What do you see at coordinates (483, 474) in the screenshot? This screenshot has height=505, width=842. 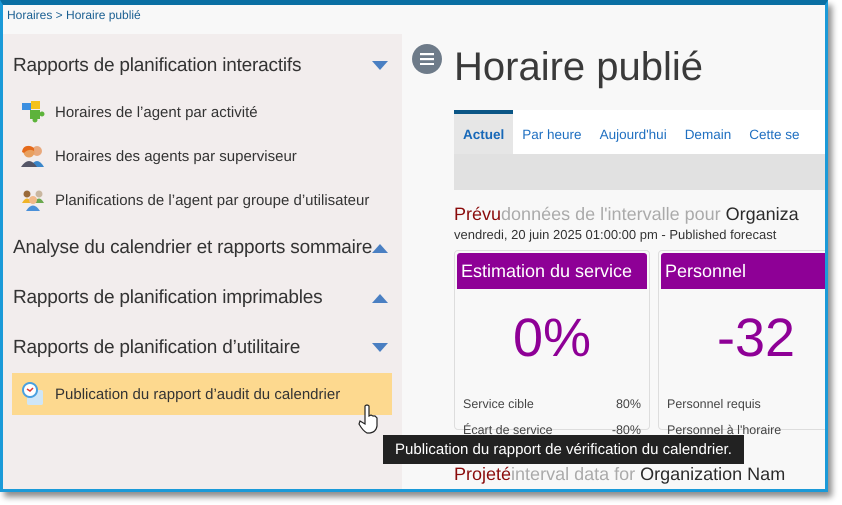 I see `heading-text: Projeté` at bounding box center [483, 474].